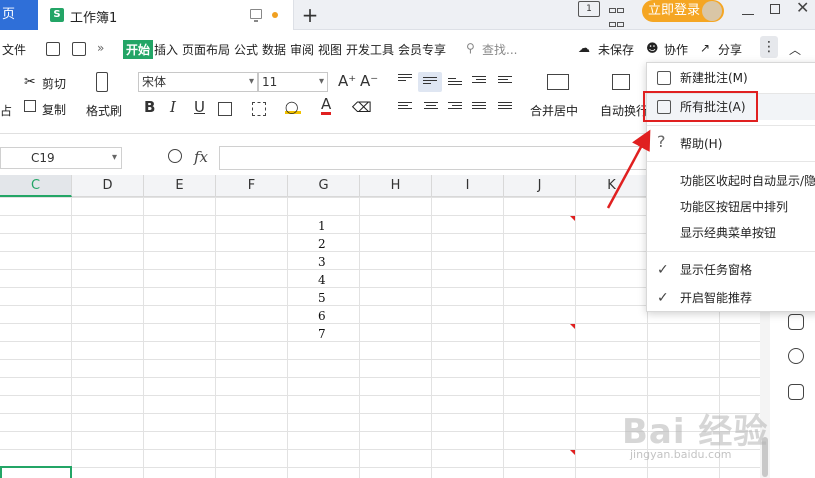 The height and width of the screenshot is (478, 815). Describe the element at coordinates (54, 109) in the screenshot. I see `copy-button: 复制` at that location.